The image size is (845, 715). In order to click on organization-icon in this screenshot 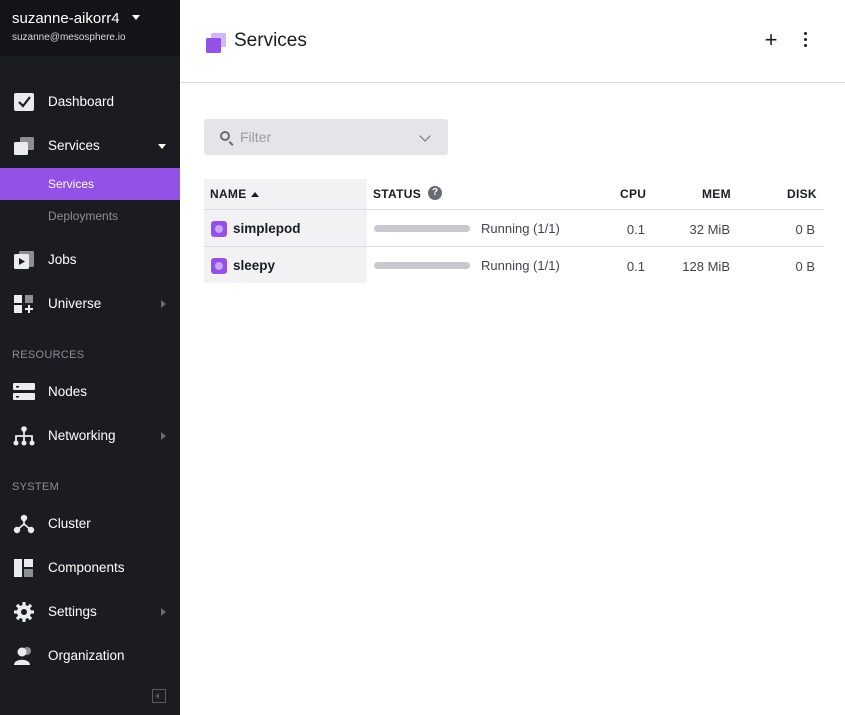, I will do `click(22, 656)`.